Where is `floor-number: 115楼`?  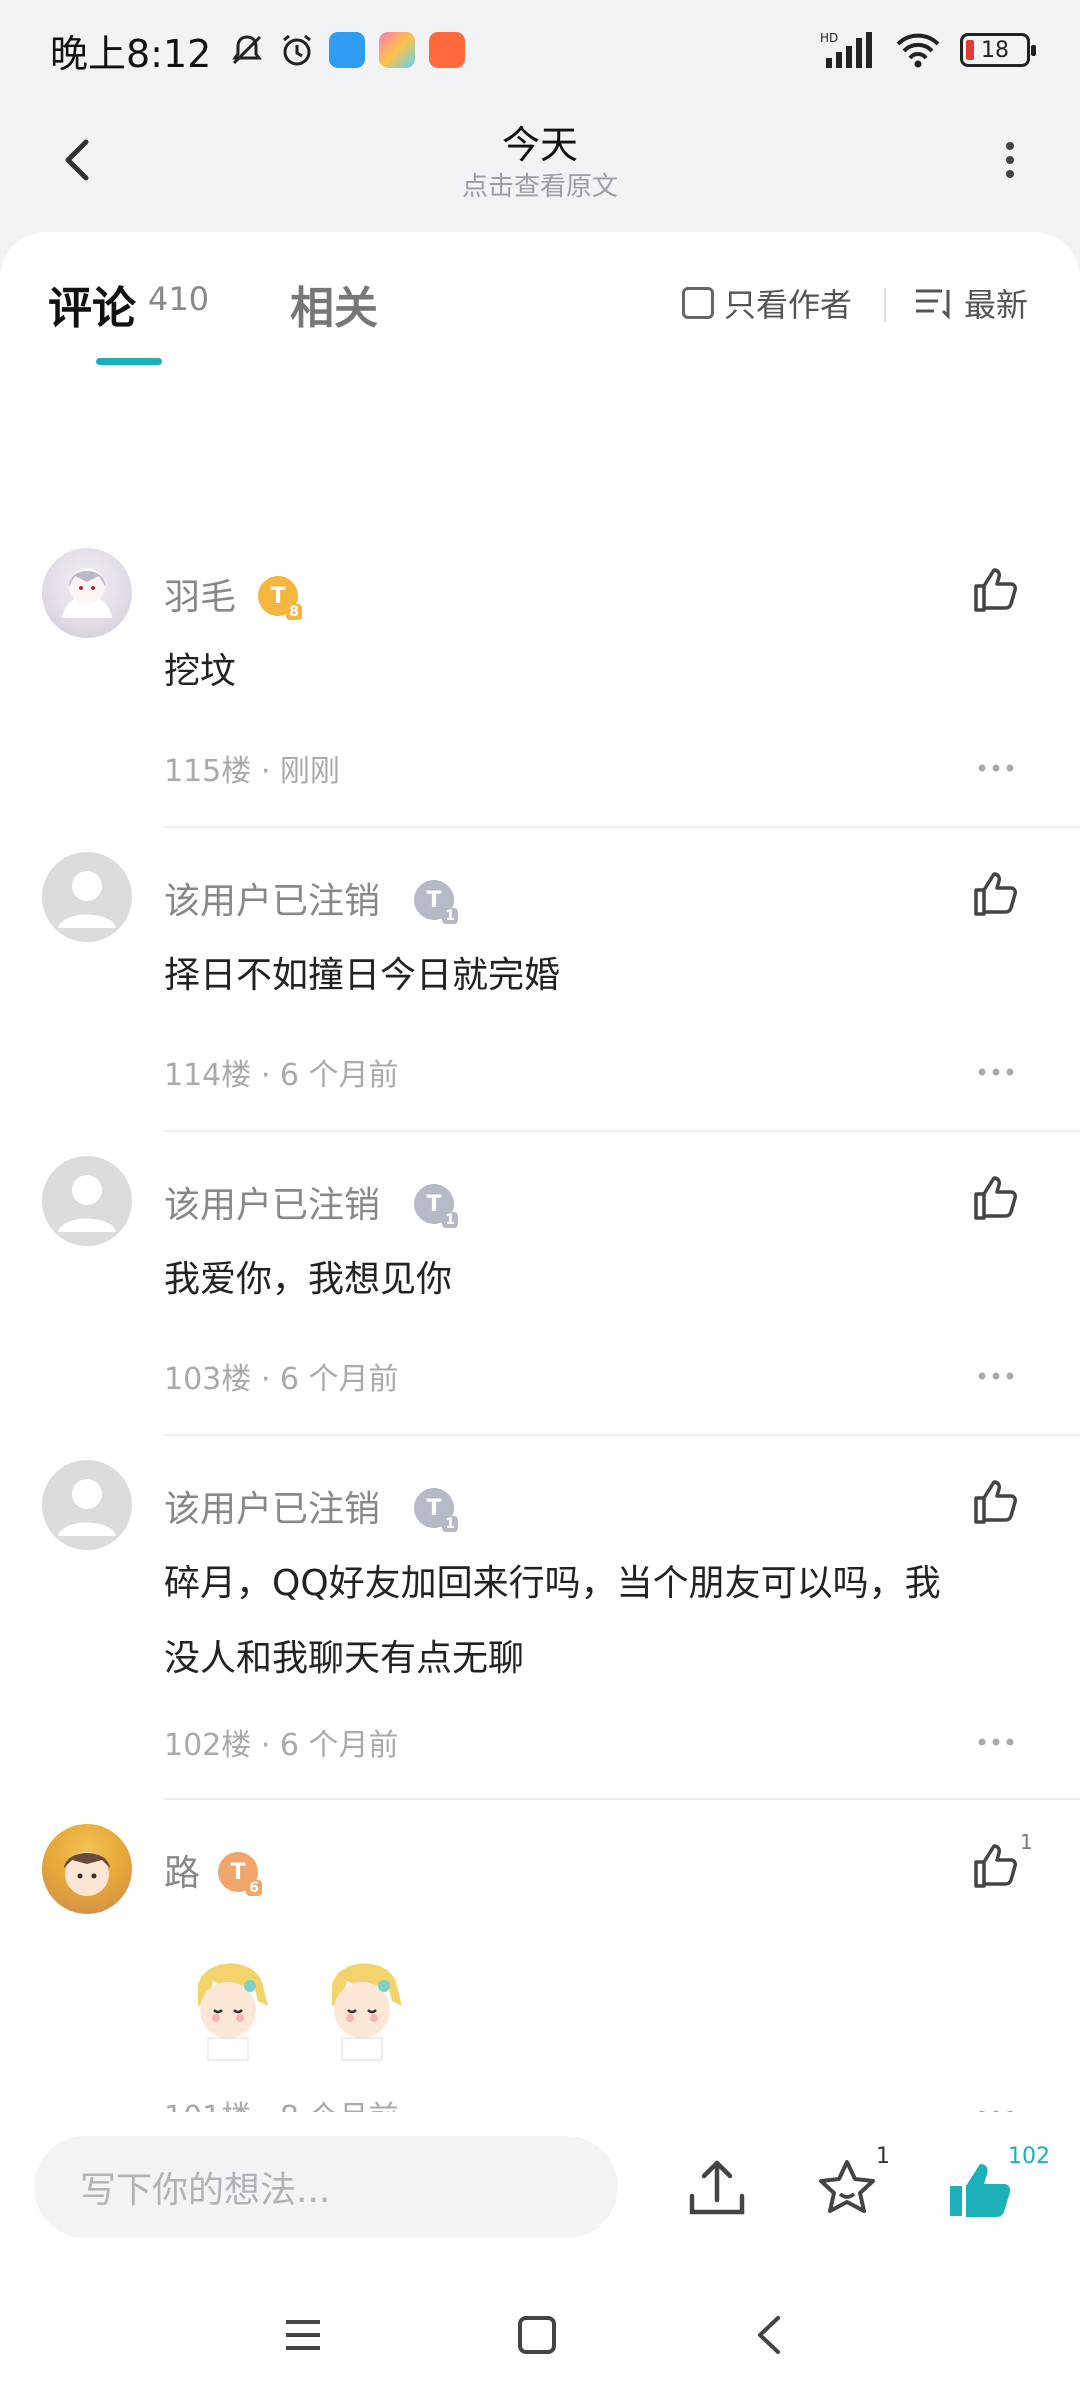
floor-number: 115楼 is located at coordinates (208, 771).